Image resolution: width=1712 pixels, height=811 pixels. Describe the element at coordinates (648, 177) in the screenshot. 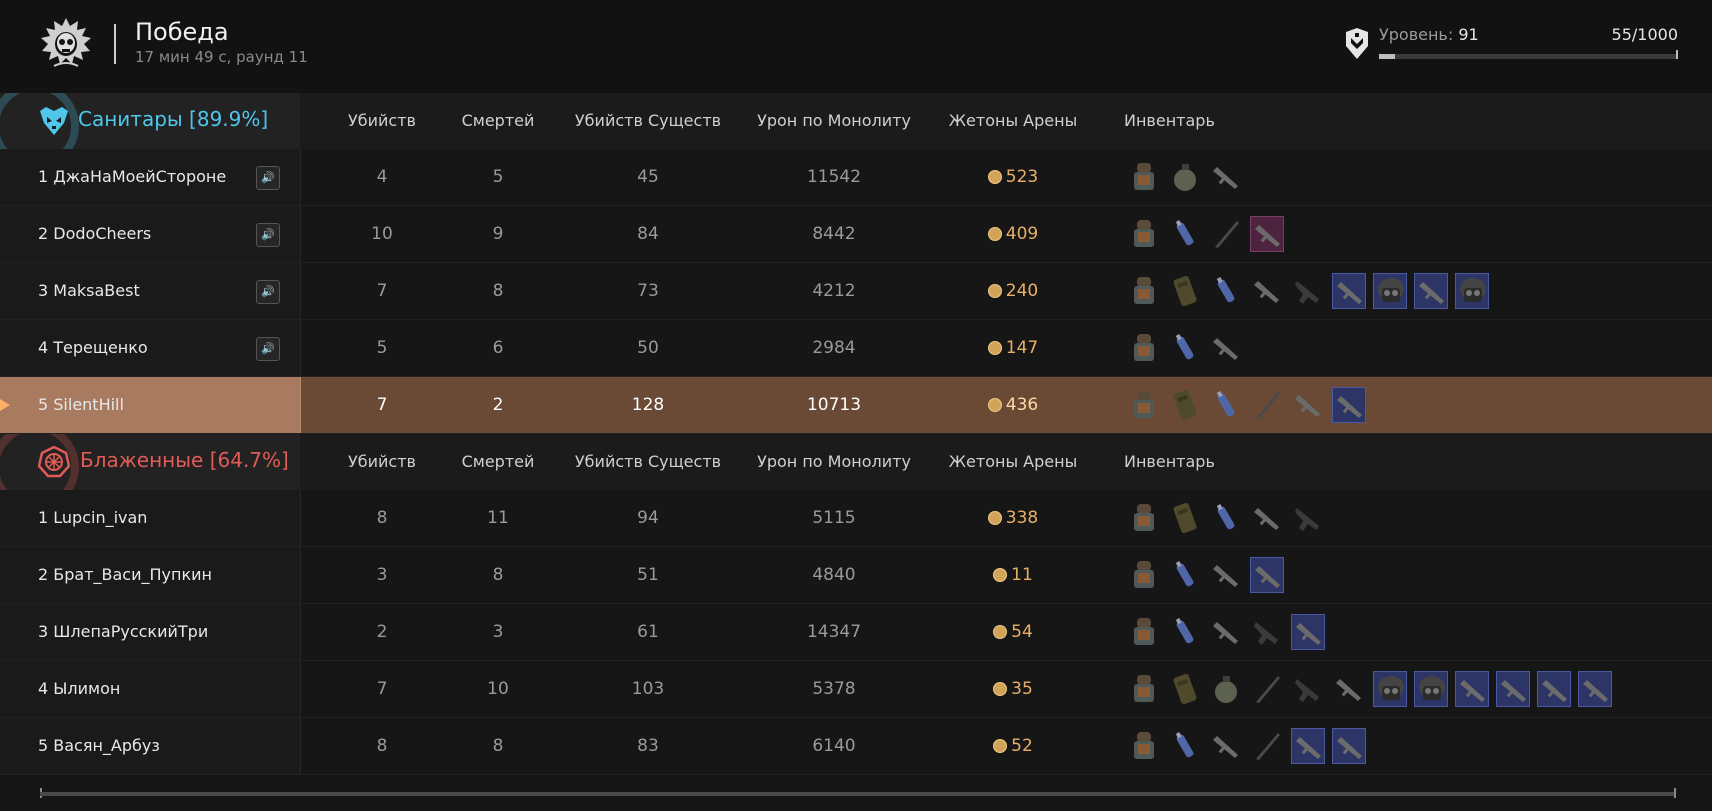

I see `creature-kills-cell: 45` at that location.